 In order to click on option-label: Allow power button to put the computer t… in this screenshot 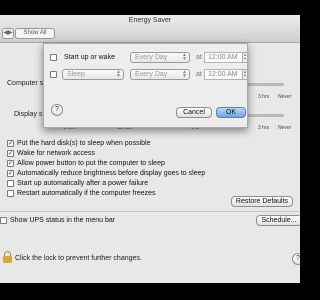, I will do `click(91, 163)`.